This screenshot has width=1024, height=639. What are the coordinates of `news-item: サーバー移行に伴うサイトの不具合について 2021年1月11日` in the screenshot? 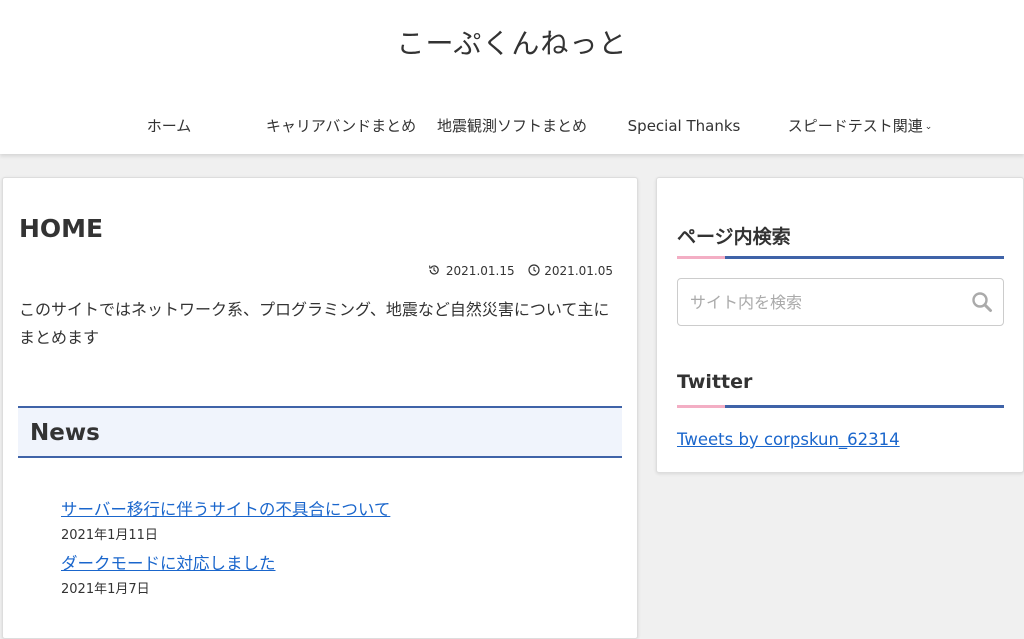 It's located at (225, 519).